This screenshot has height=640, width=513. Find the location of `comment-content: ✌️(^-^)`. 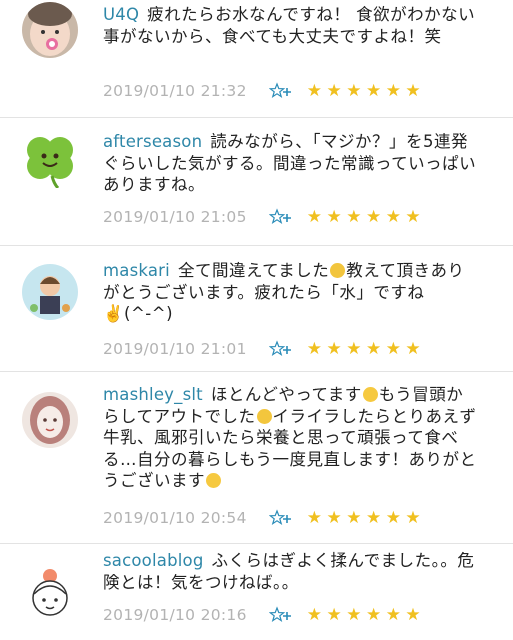

comment-content: ✌️(^-^) is located at coordinates (138, 313).